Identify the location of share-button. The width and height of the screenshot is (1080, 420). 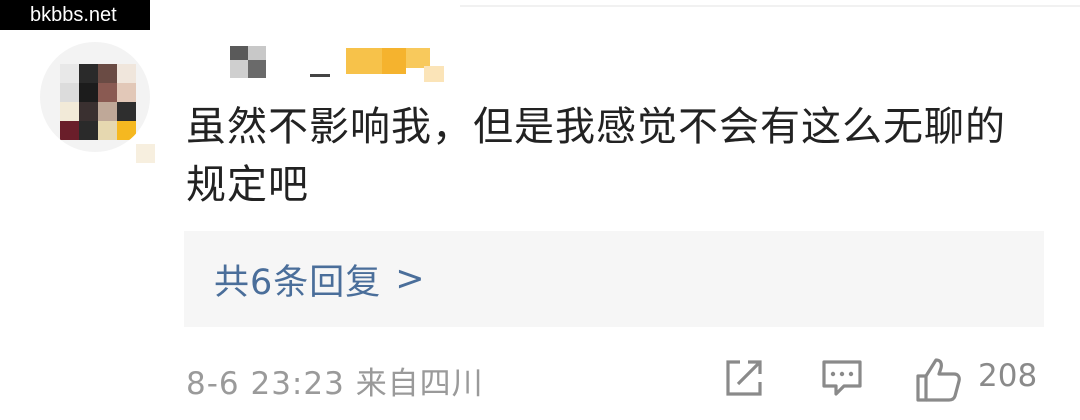
(744, 378).